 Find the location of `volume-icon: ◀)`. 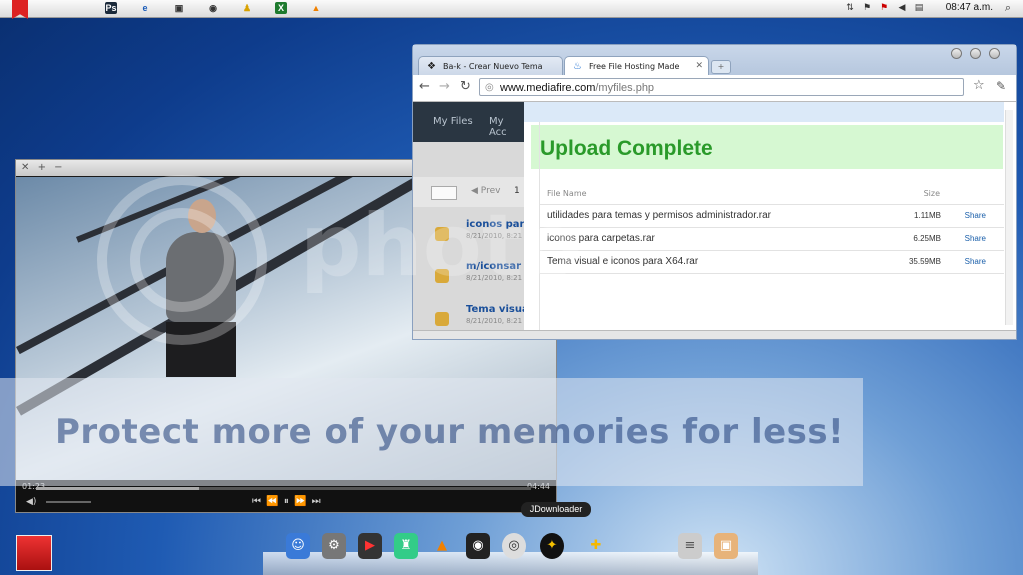

volume-icon: ◀) is located at coordinates (31, 502).